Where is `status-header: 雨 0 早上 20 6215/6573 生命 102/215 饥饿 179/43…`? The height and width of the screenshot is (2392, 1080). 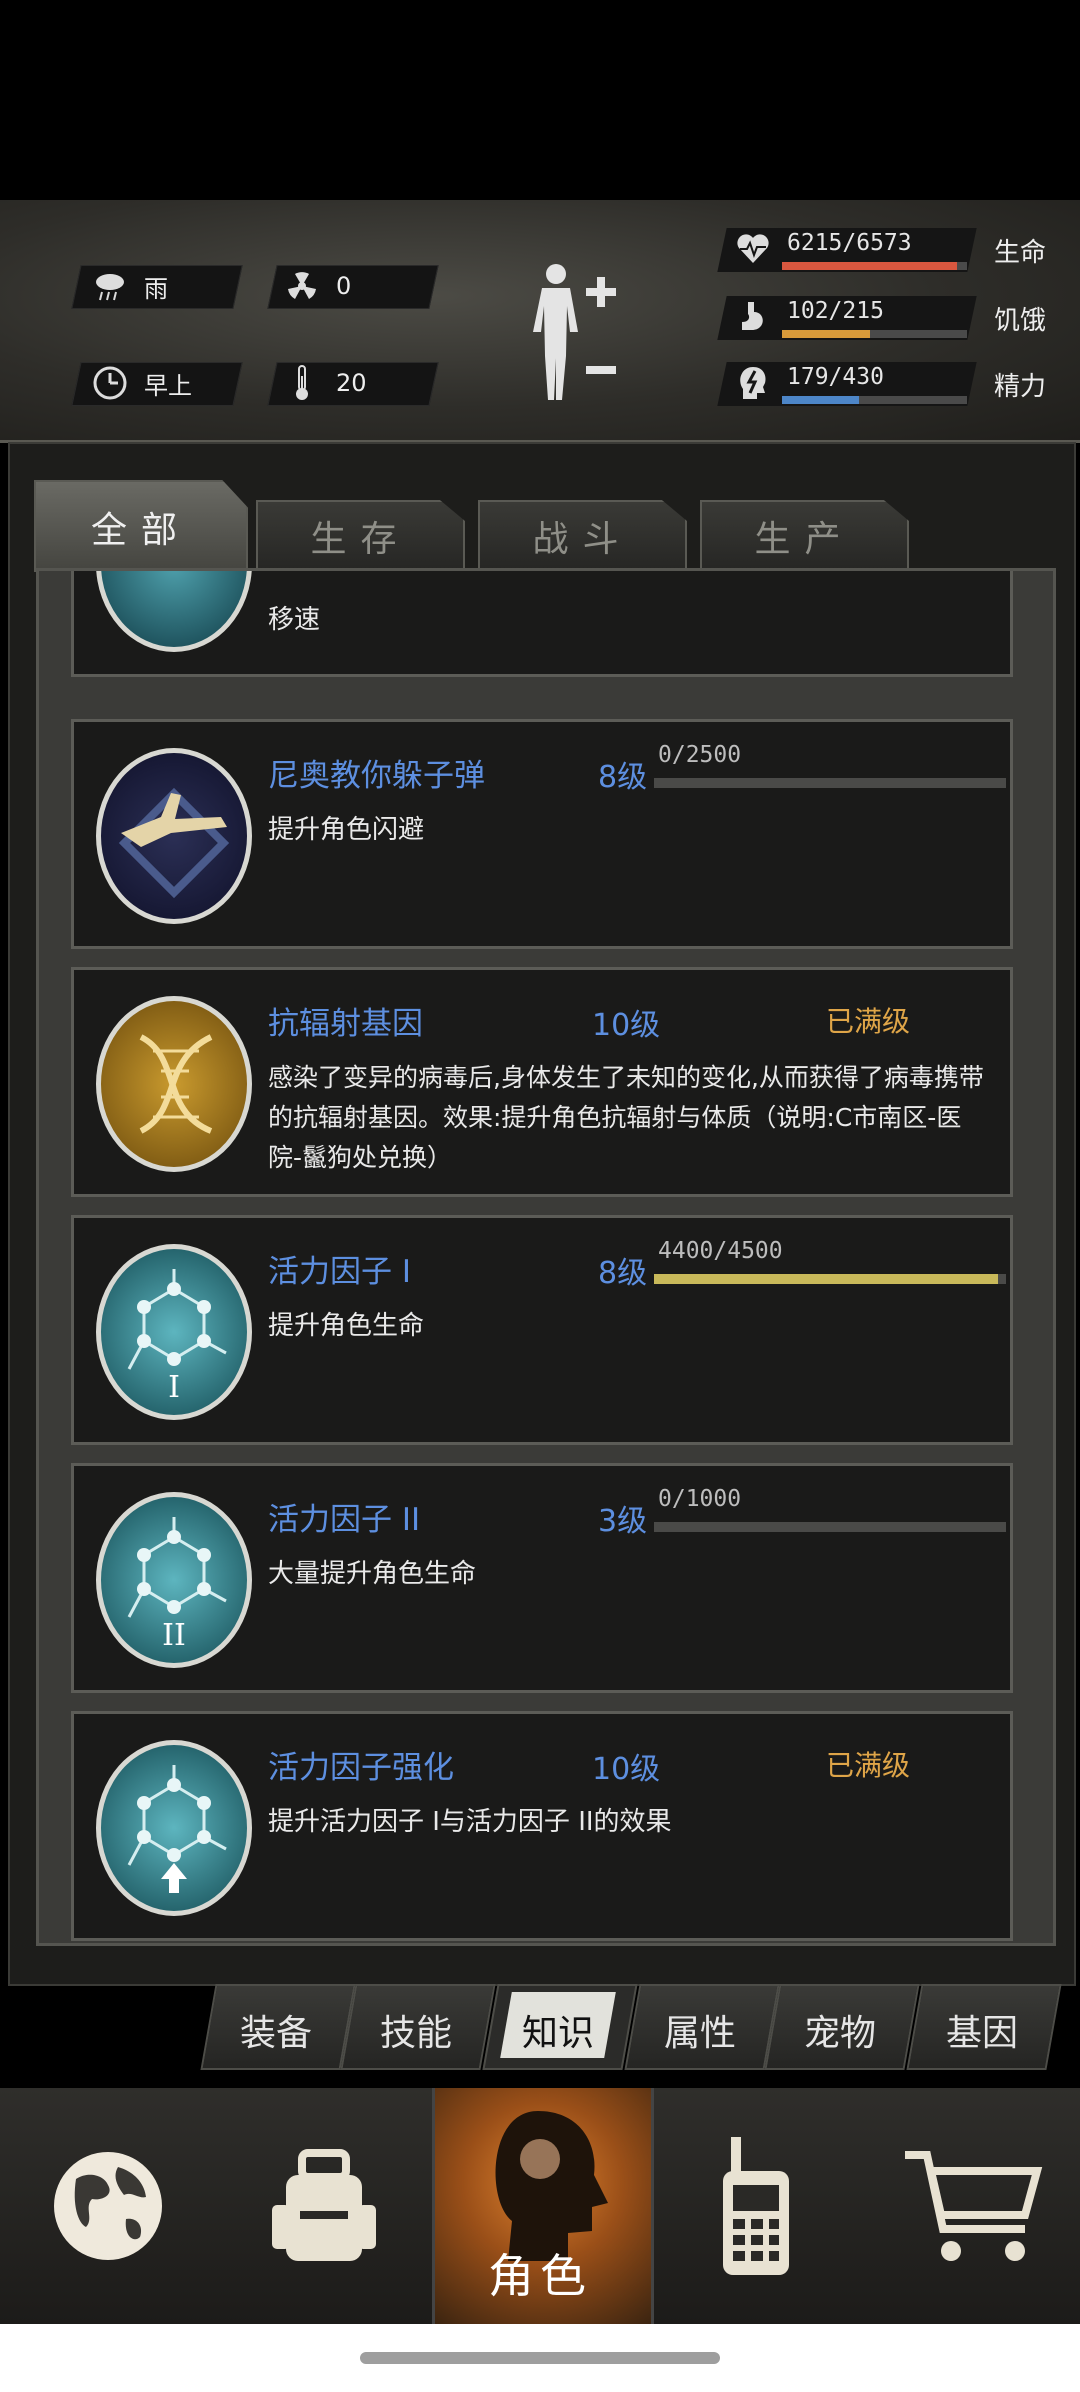 status-header: 雨 0 早上 20 6215/6573 生命 102/215 饥饿 179/43… is located at coordinates (540, 321).